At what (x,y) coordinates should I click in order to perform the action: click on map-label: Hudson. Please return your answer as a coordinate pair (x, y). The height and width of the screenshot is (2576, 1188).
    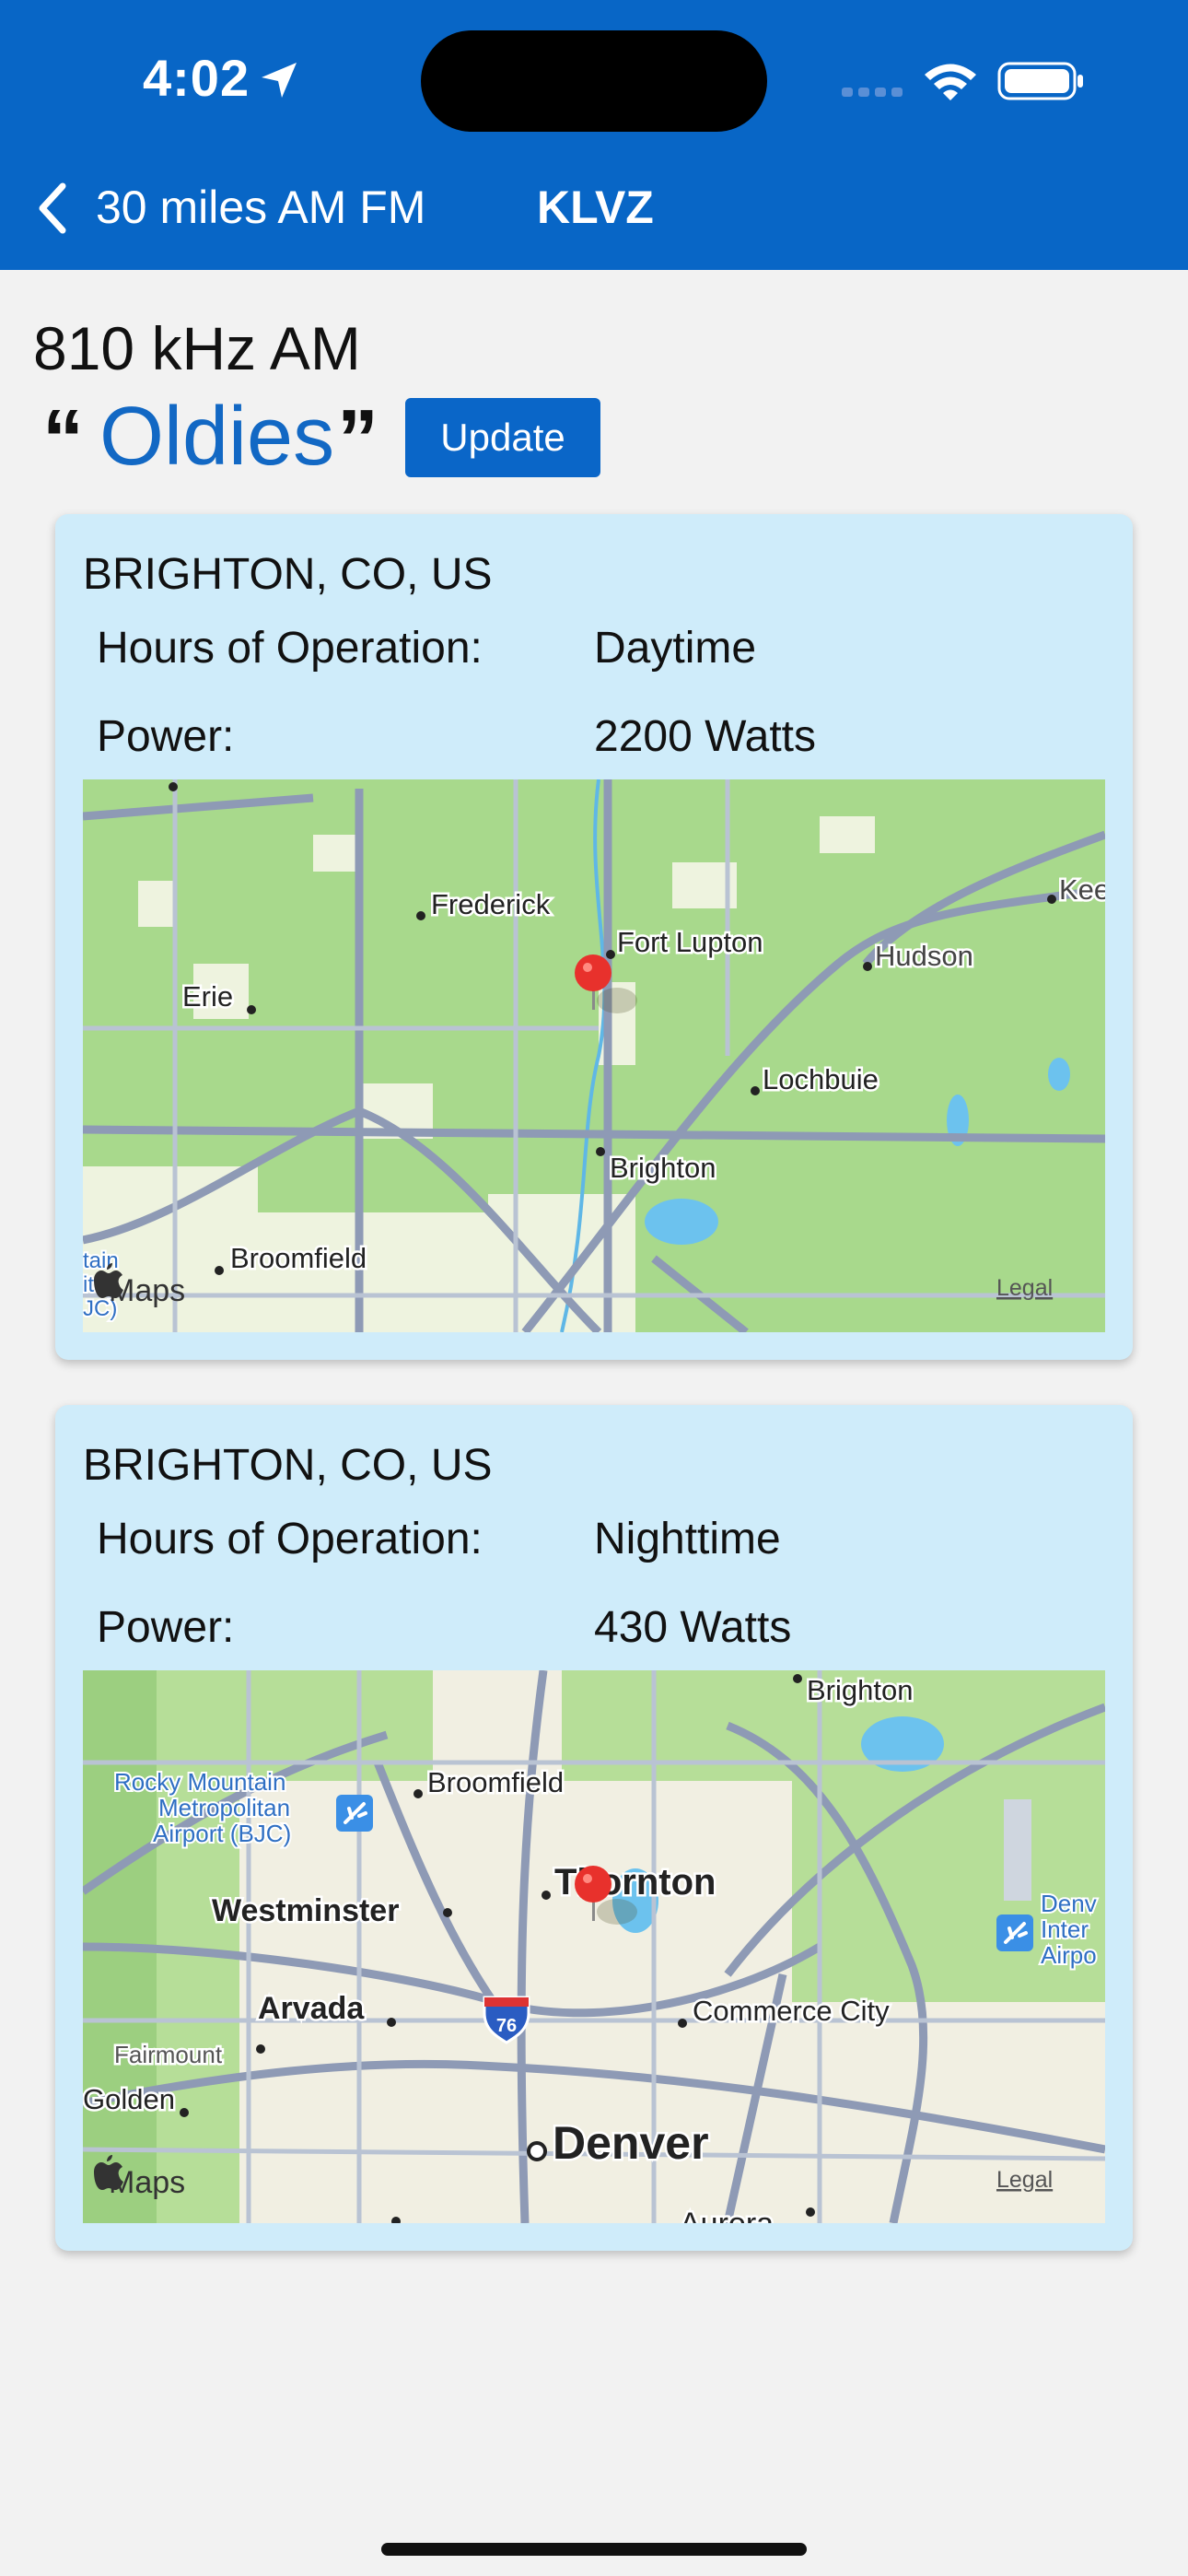
    Looking at the image, I should click on (924, 956).